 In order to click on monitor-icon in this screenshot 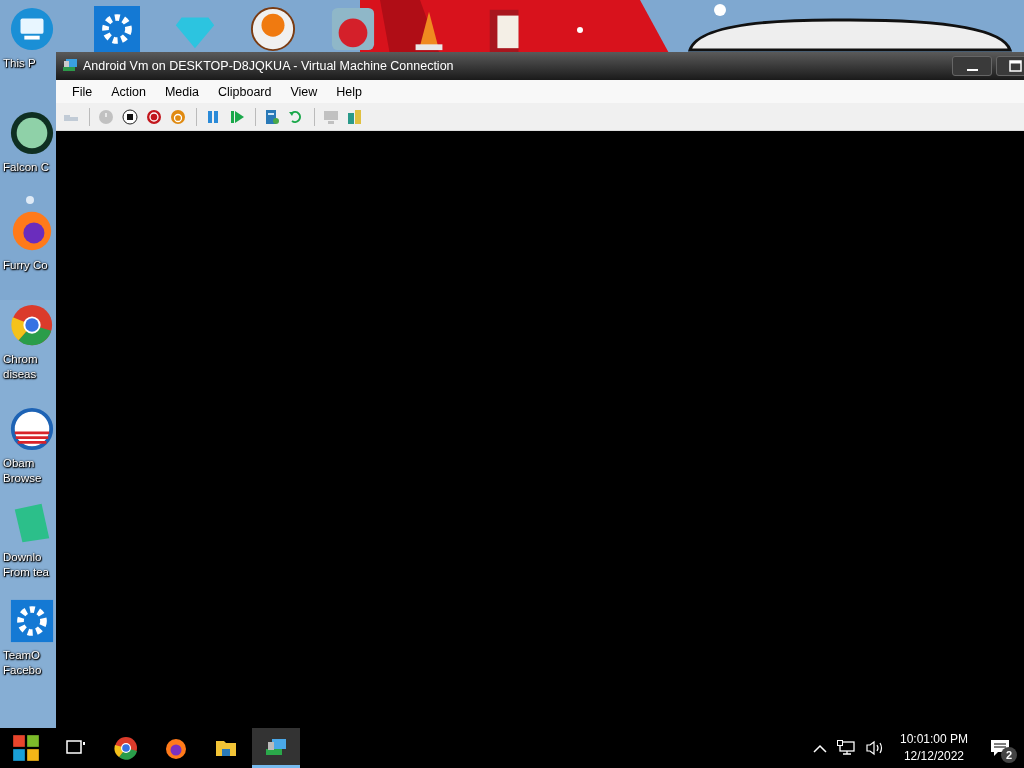, I will do `click(32, 29)`.